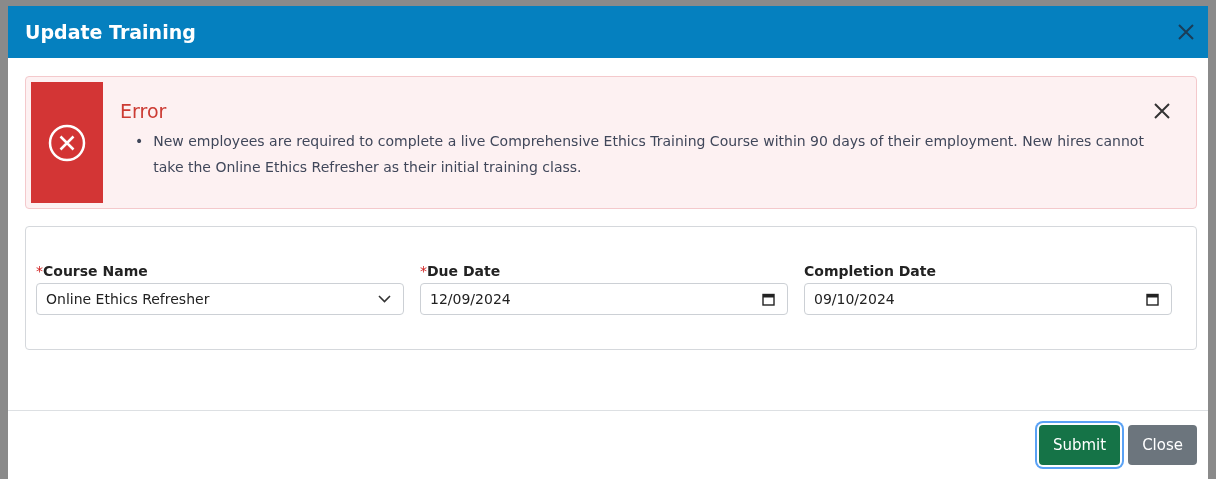 This screenshot has height=479, width=1216. Describe the element at coordinates (143, 111) in the screenshot. I see `alert-title: Error` at that location.